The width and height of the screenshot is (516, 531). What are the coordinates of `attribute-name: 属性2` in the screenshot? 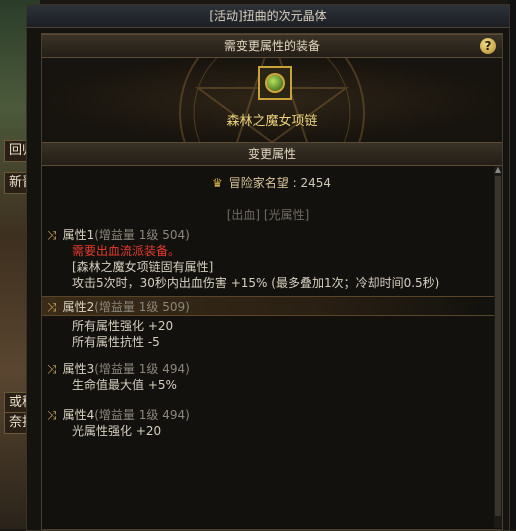 It's located at (78, 307).